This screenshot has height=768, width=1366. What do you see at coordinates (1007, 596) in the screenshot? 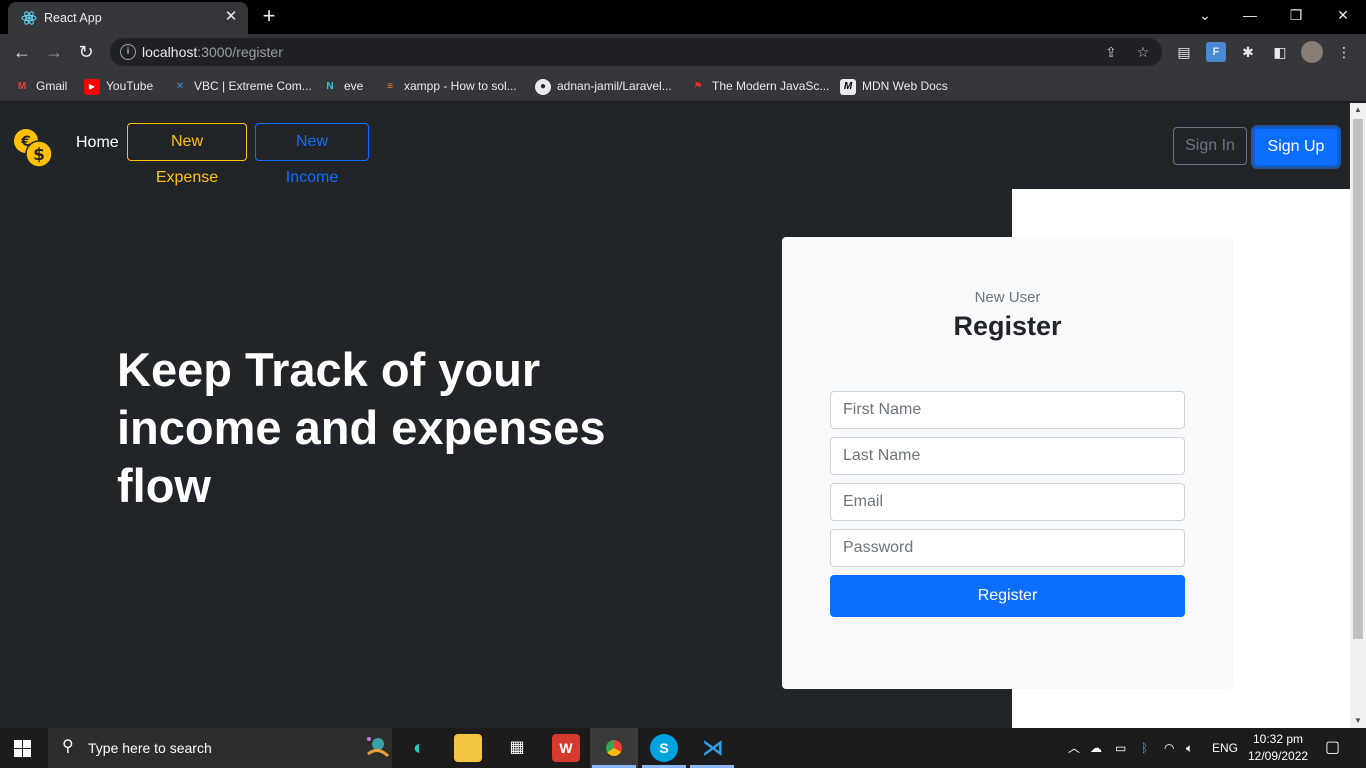
I see `register-button: Register` at bounding box center [1007, 596].